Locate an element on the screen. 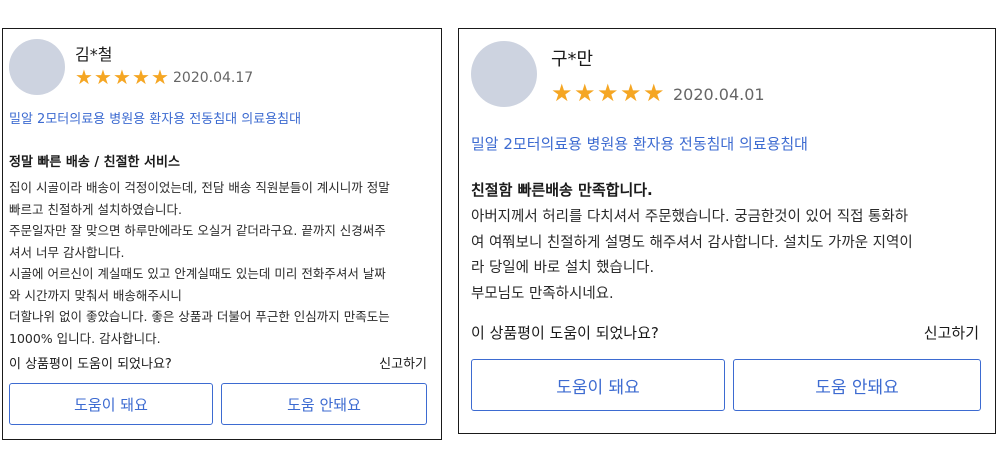  review-title: 친절함 빠른배송 만족합니다. is located at coordinates (562, 190).